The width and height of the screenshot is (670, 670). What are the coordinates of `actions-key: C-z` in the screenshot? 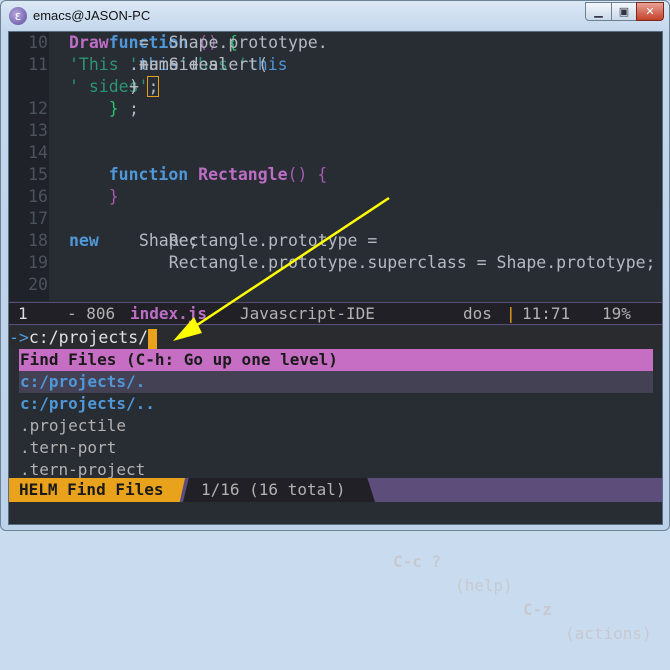 It's located at (537, 610).